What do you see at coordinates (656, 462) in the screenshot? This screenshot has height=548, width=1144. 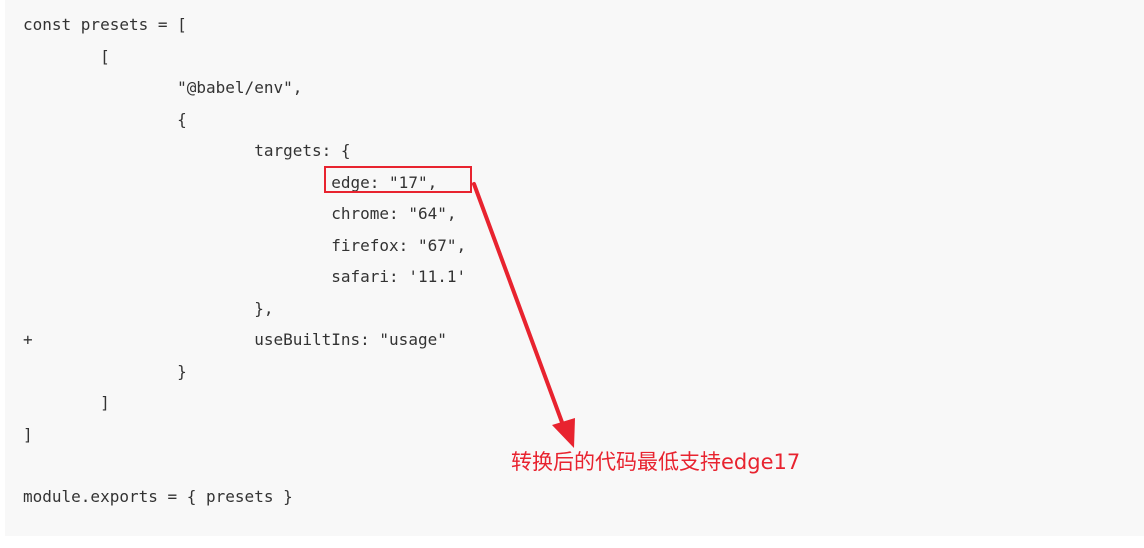 I see `annotation-label: 转换后的代码最低支持edge17` at bounding box center [656, 462].